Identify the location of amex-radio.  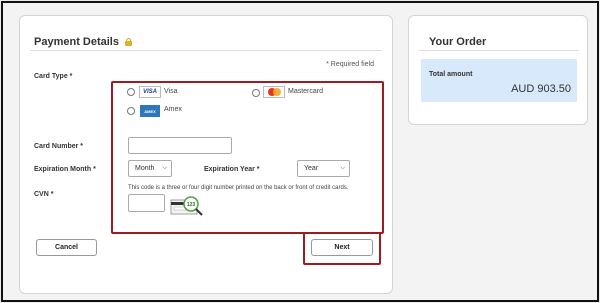
(131, 111).